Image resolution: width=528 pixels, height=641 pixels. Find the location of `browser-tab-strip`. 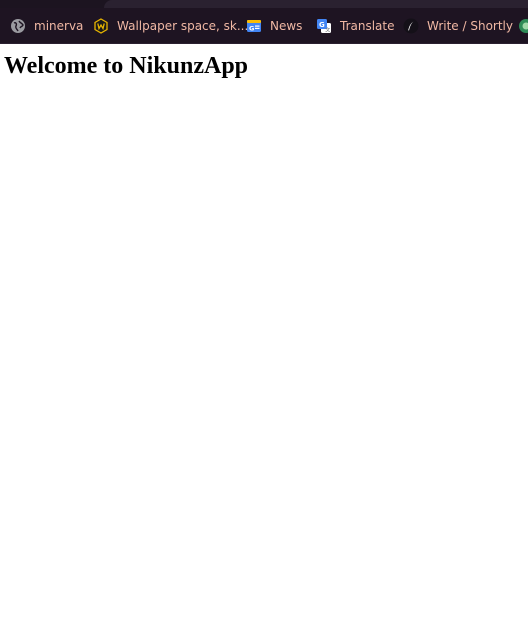

browser-tab-strip is located at coordinates (264, 4).